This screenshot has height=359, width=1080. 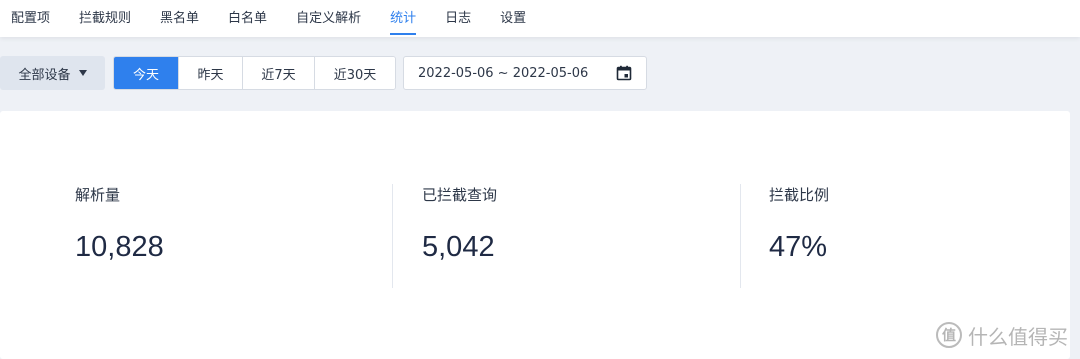 I want to click on tab-statistics: 统计, so click(x=403, y=17).